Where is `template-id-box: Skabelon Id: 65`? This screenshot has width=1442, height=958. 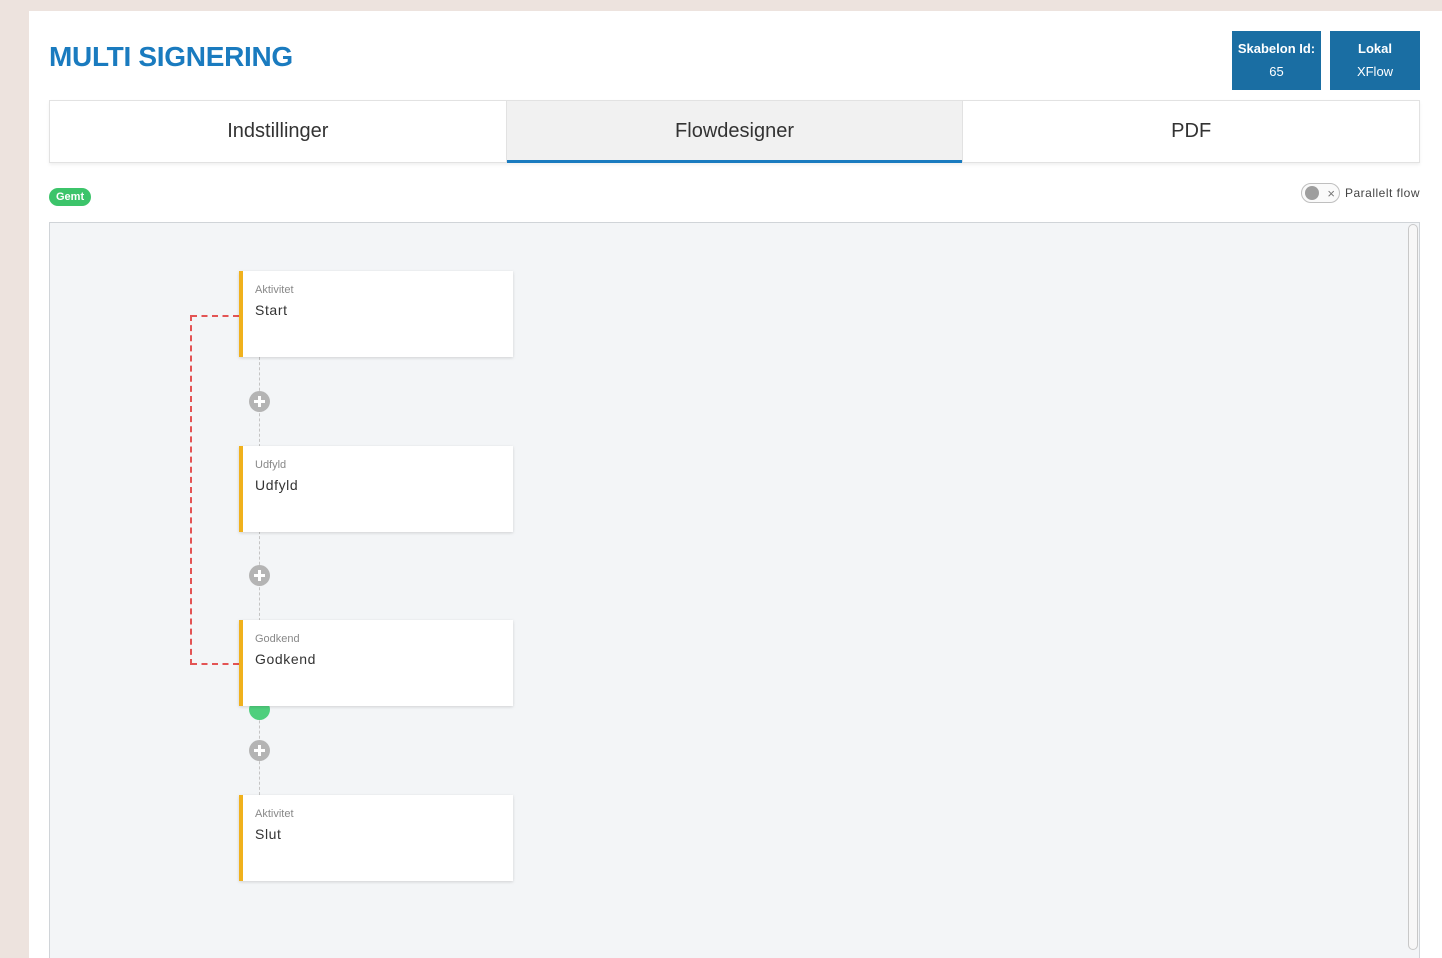 template-id-box: Skabelon Id: 65 is located at coordinates (1276, 60).